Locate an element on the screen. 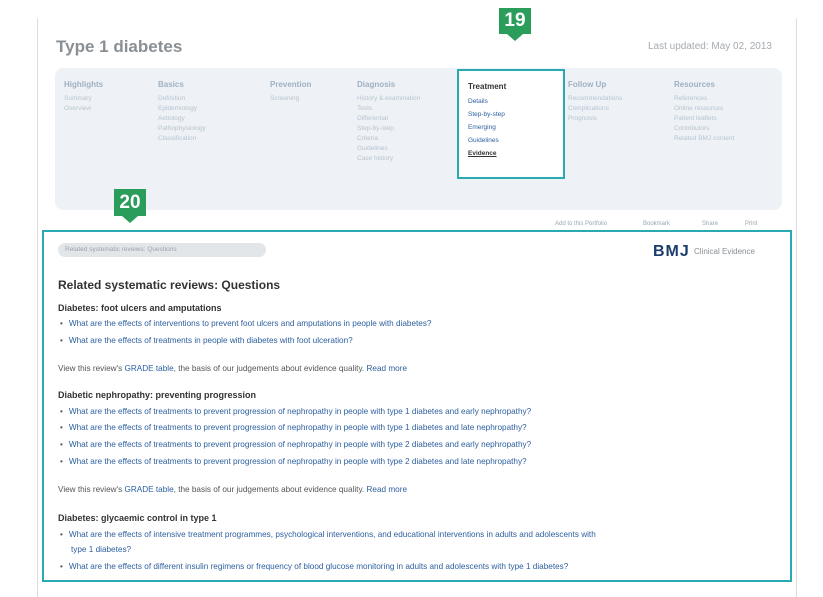 Image resolution: width=823 pixels, height=597 pixels. print-link: Print is located at coordinates (751, 224).